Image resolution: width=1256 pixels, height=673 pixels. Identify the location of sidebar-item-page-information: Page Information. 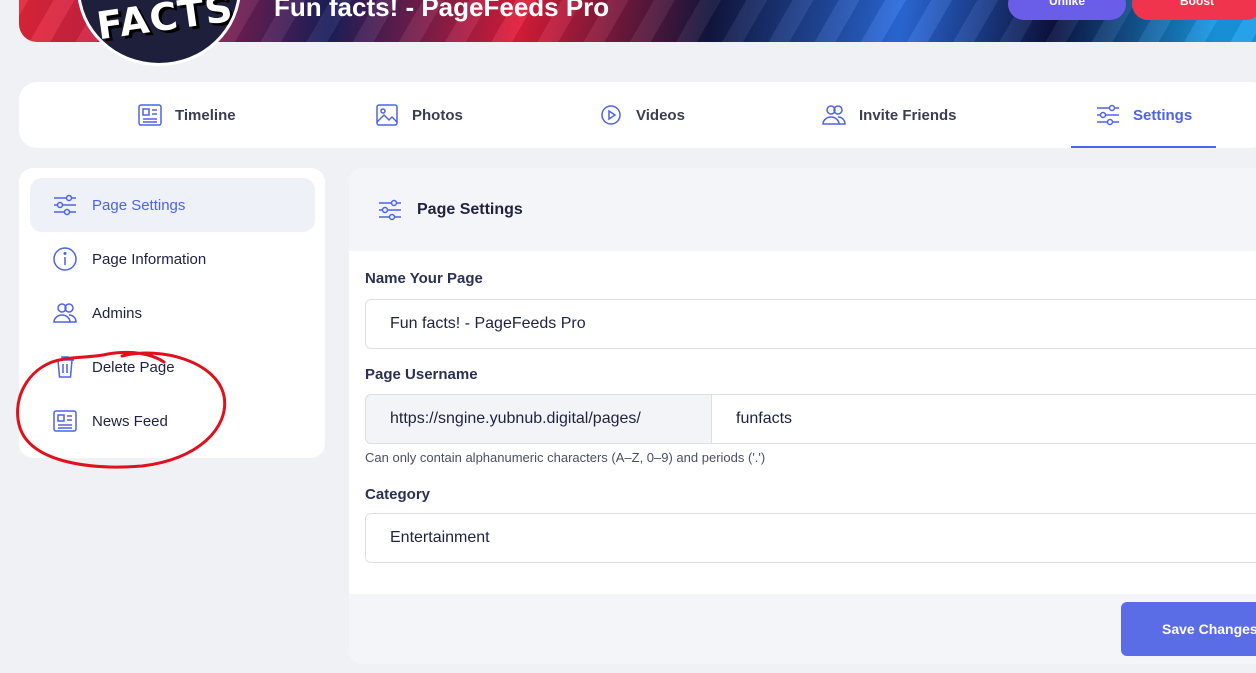
(172, 259).